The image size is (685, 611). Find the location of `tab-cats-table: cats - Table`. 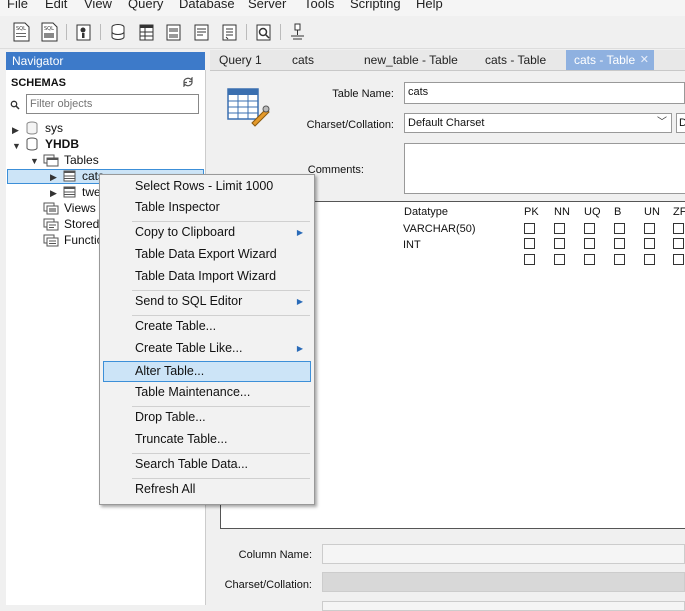

tab-cats-table: cats - Table is located at coordinates (515, 60).